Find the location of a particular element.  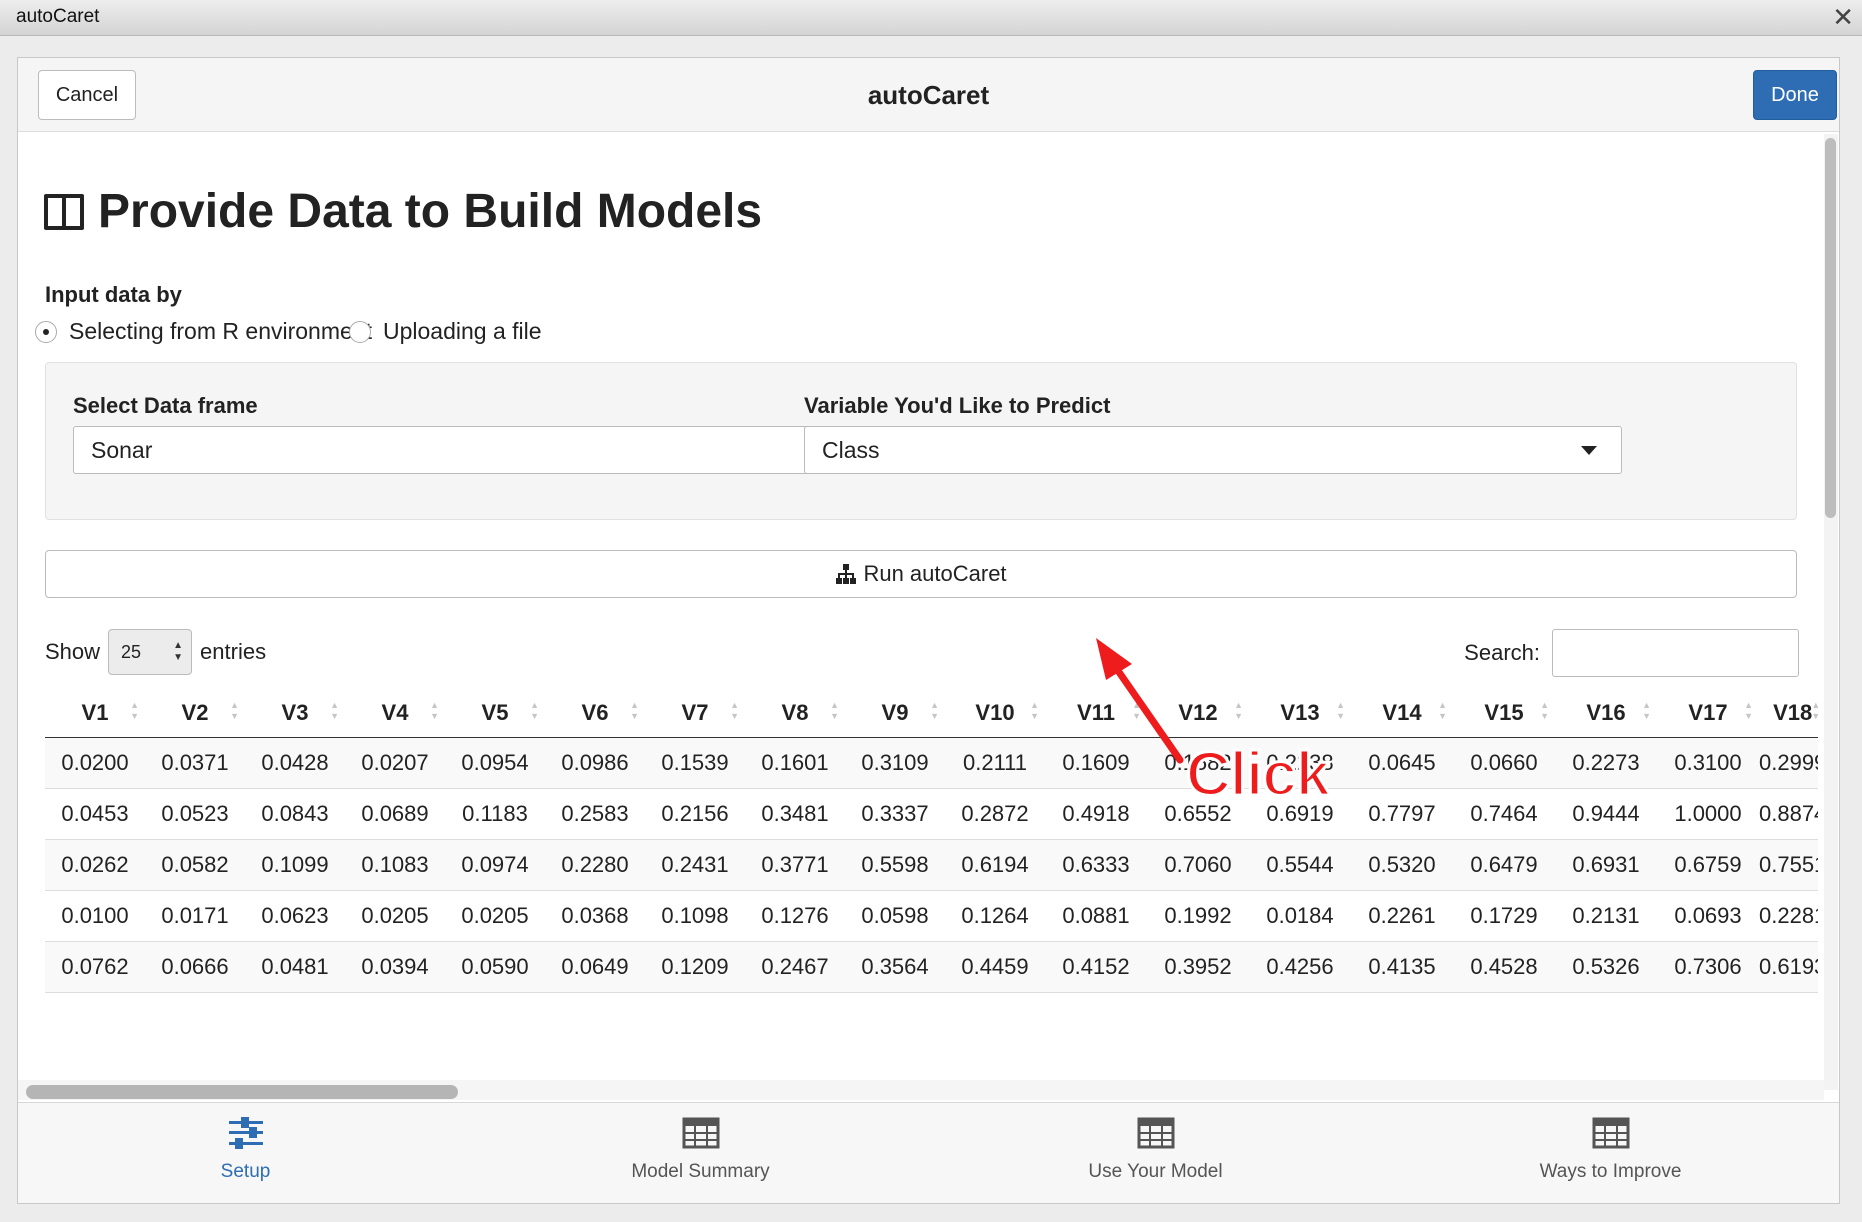

column-header: V5 ▲ ▼ is located at coordinates (495, 713).